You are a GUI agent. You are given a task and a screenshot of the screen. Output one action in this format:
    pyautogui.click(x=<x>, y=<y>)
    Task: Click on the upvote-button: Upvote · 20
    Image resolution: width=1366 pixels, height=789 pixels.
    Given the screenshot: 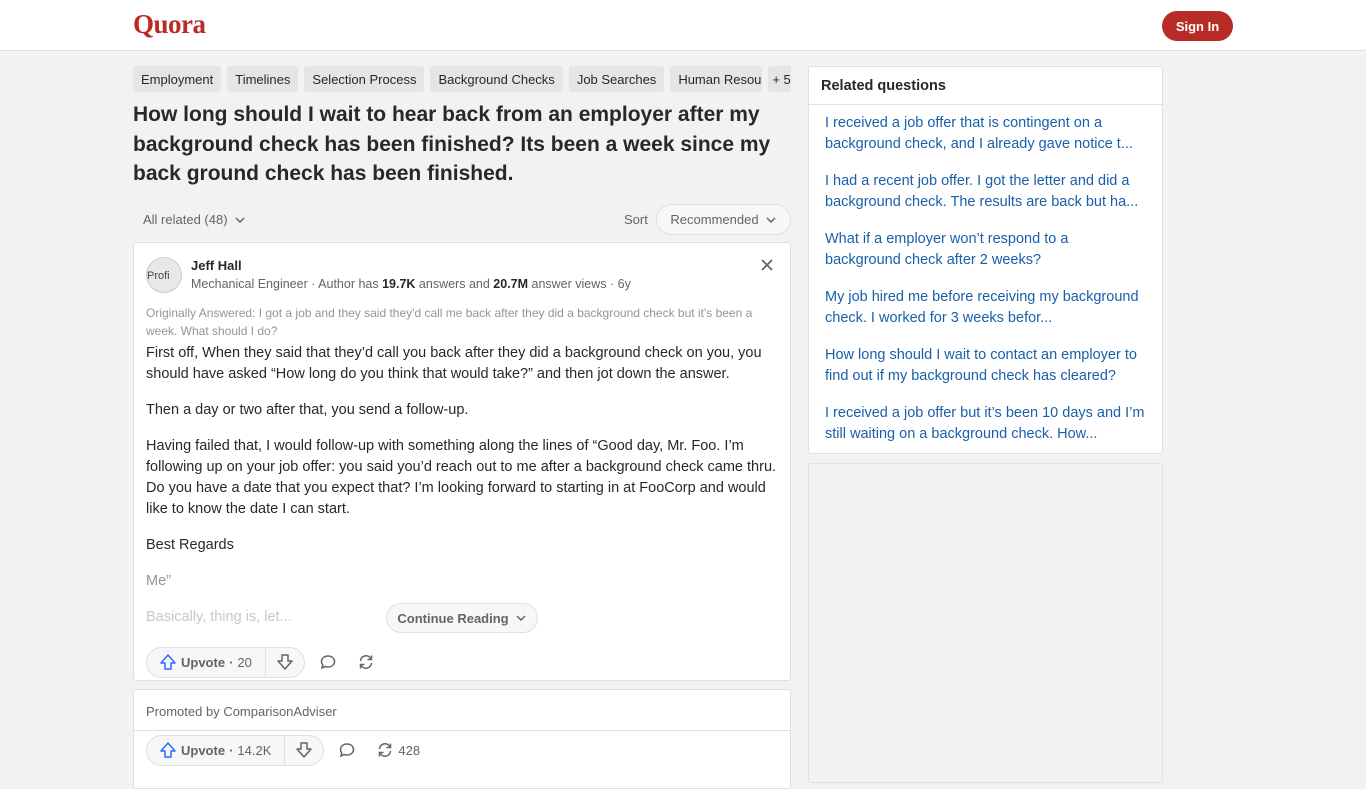 What is the action you would take?
    pyautogui.click(x=206, y=662)
    